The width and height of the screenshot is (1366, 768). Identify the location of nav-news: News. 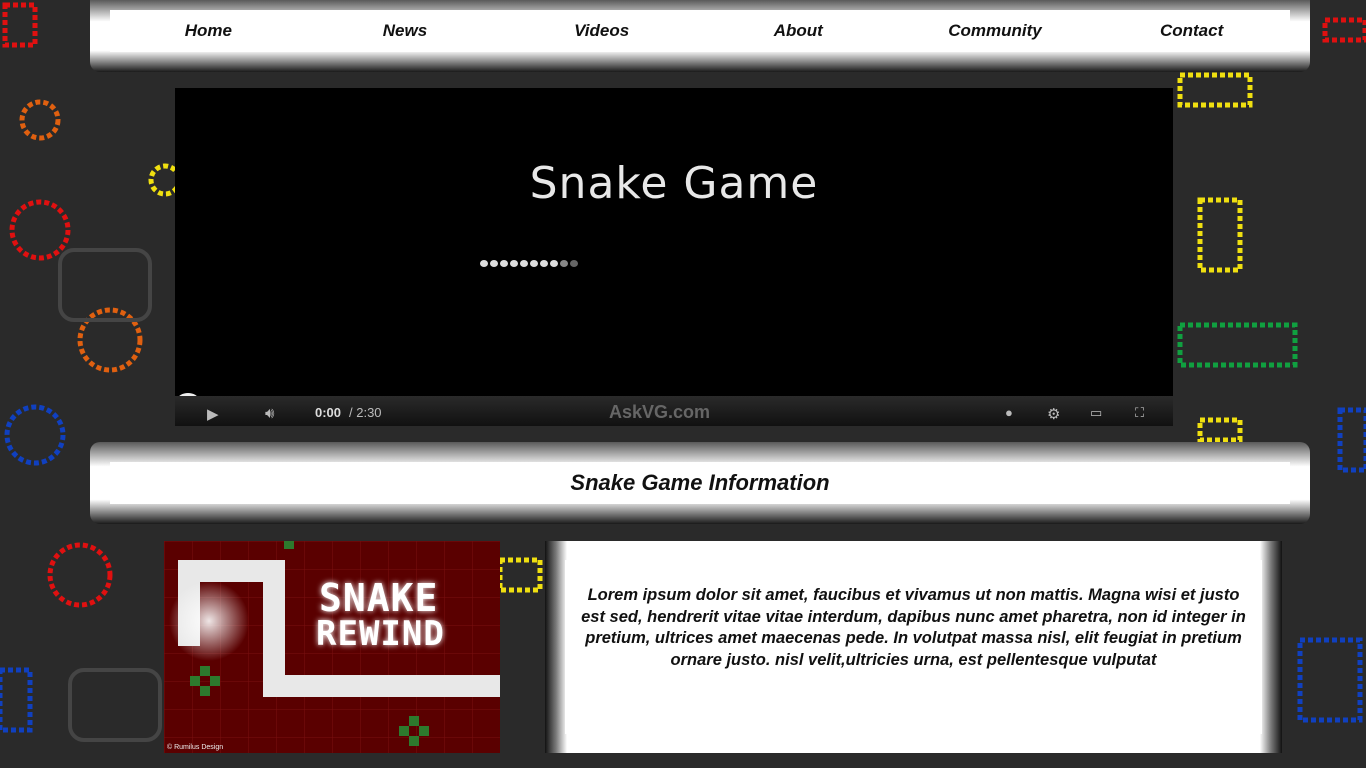
(405, 31).